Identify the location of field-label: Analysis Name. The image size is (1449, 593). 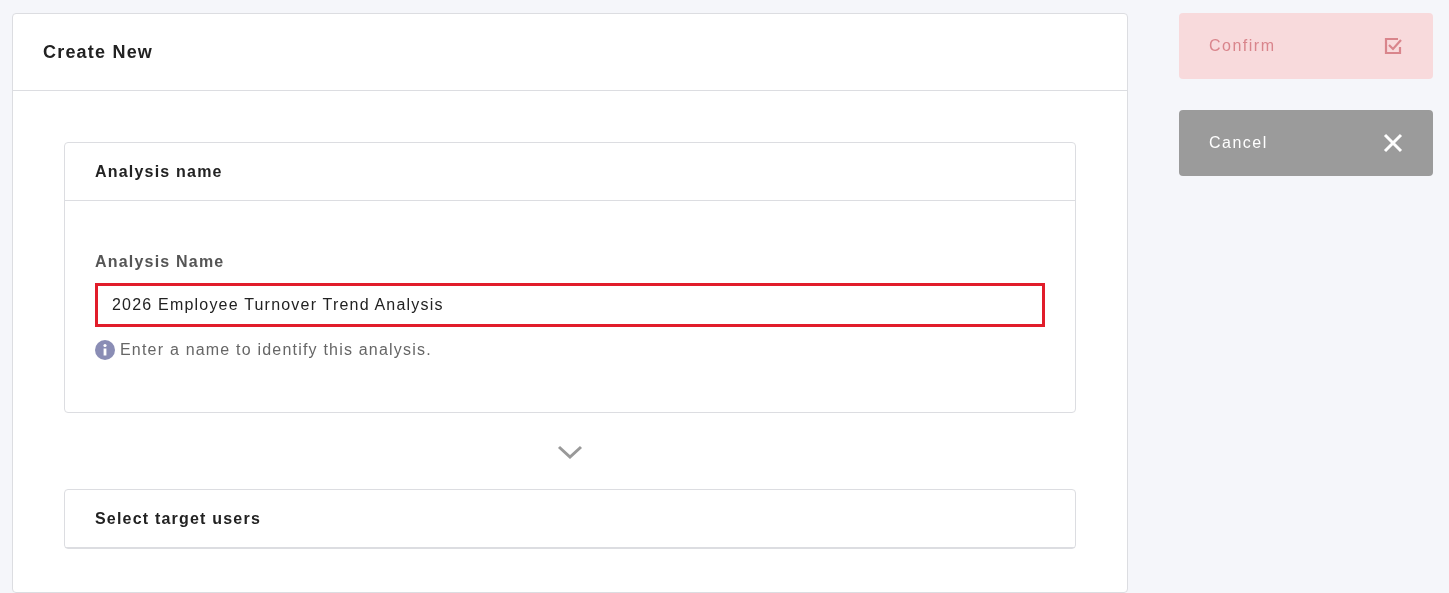
(160, 262).